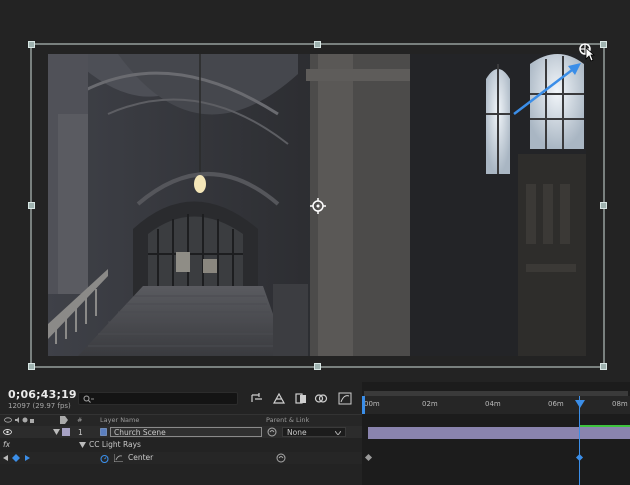 The width and height of the screenshot is (630, 485). What do you see at coordinates (338, 433) in the screenshot?
I see `chevron-down-icon` at bounding box center [338, 433].